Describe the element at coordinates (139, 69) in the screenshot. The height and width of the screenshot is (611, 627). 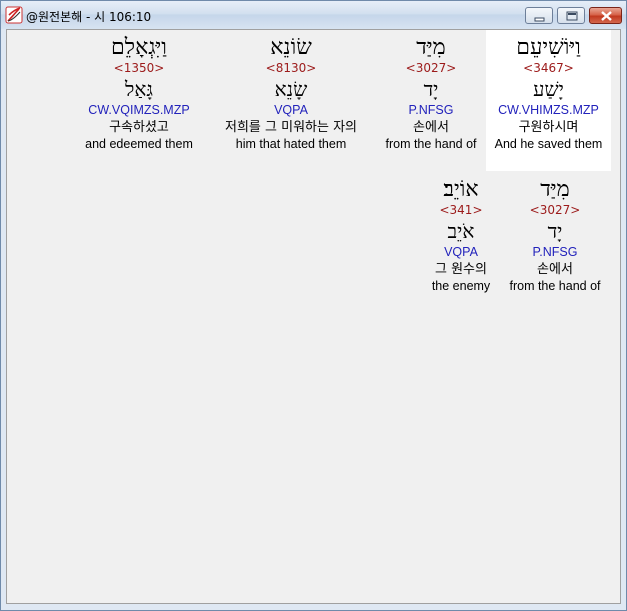
I see `strong-number: <1350>` at that location.